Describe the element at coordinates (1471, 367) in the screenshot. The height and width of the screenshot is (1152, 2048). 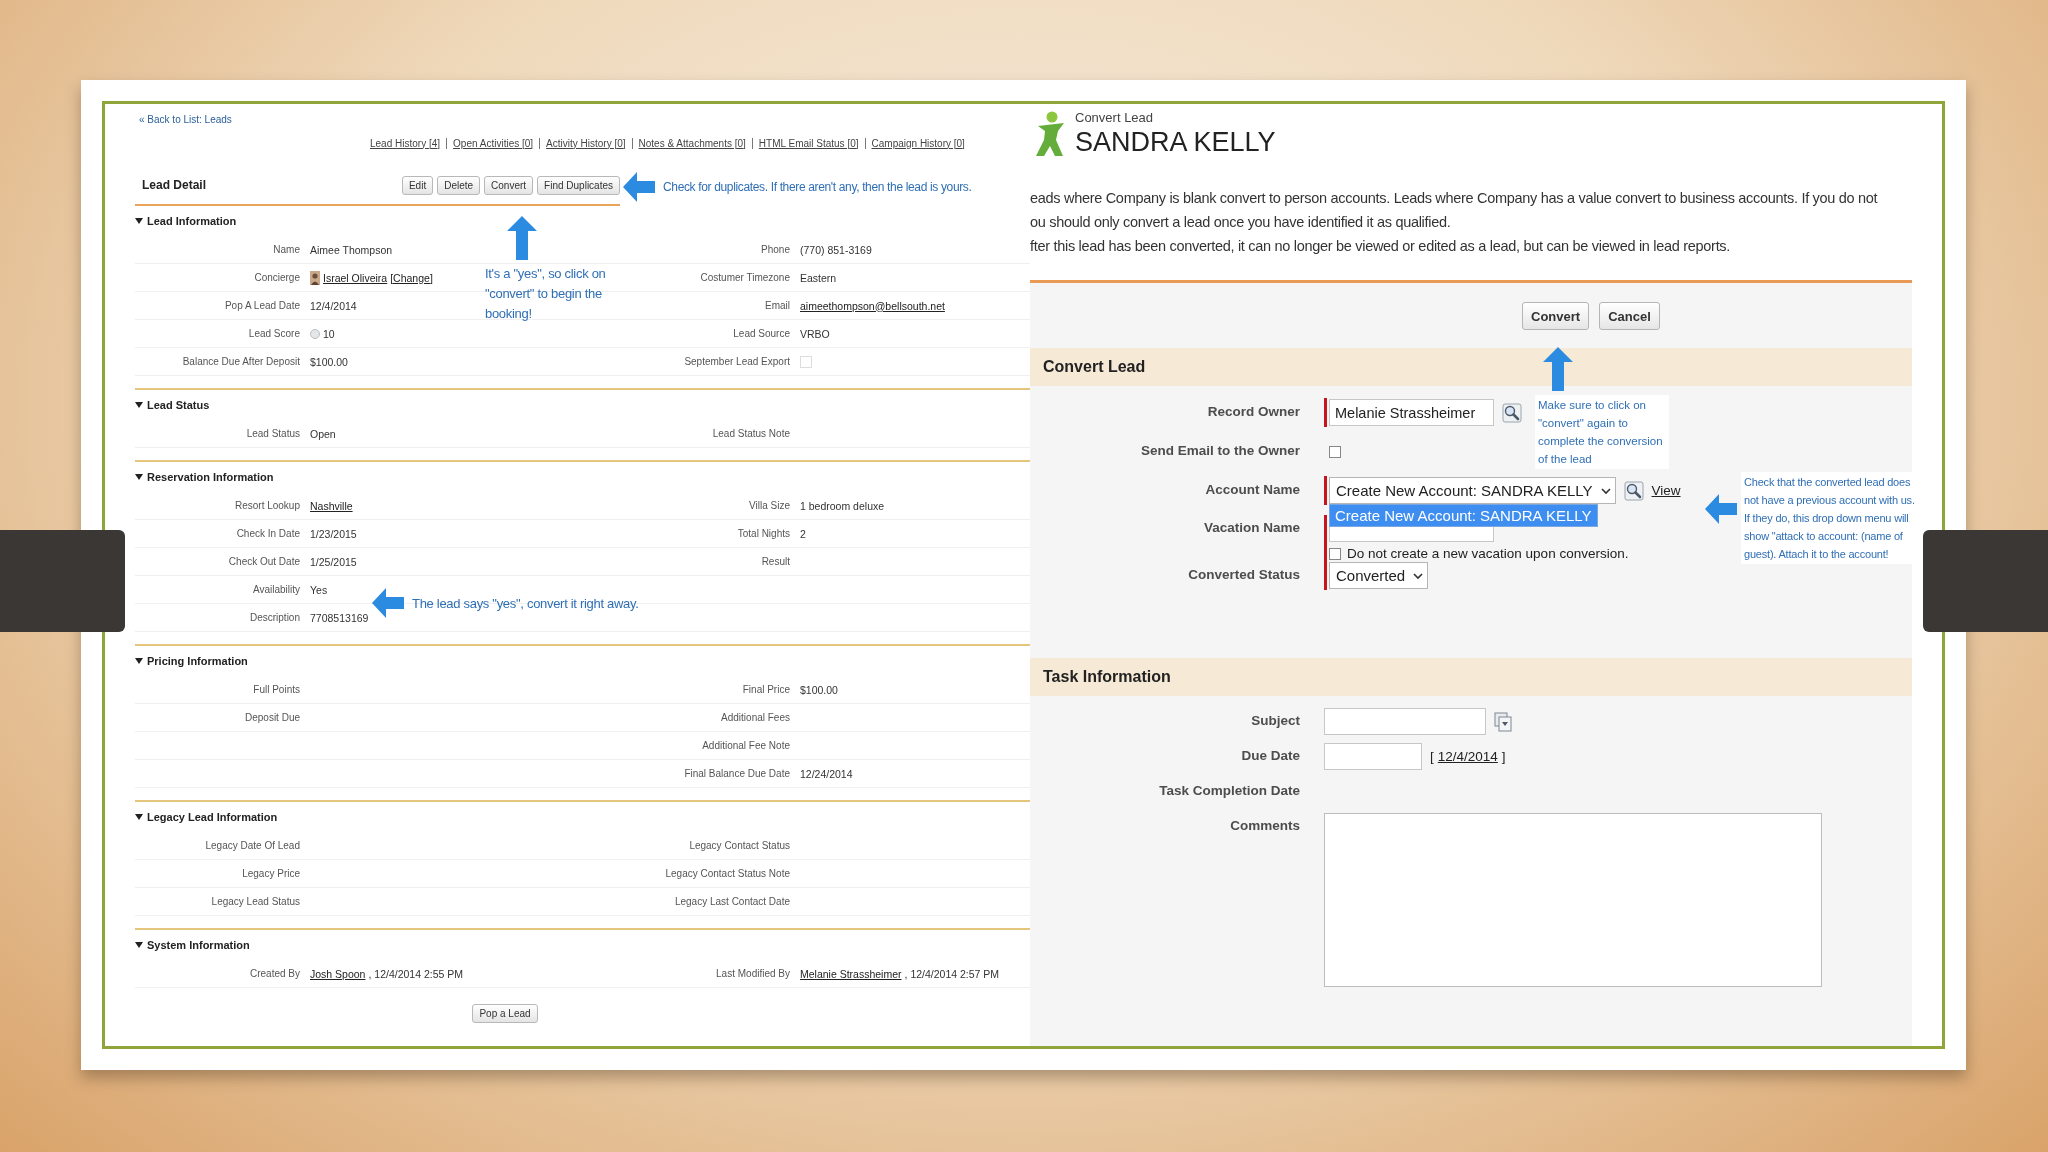
I see `section-header: Convert Lead` at that location.